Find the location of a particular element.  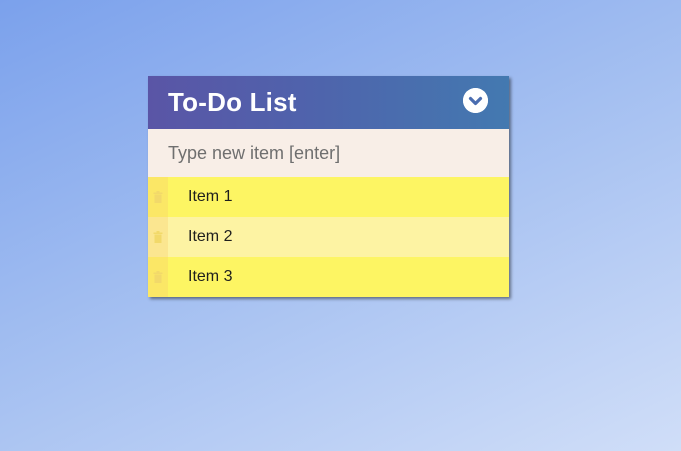

list-item: Item 1 is located at coordinates (328, 197).